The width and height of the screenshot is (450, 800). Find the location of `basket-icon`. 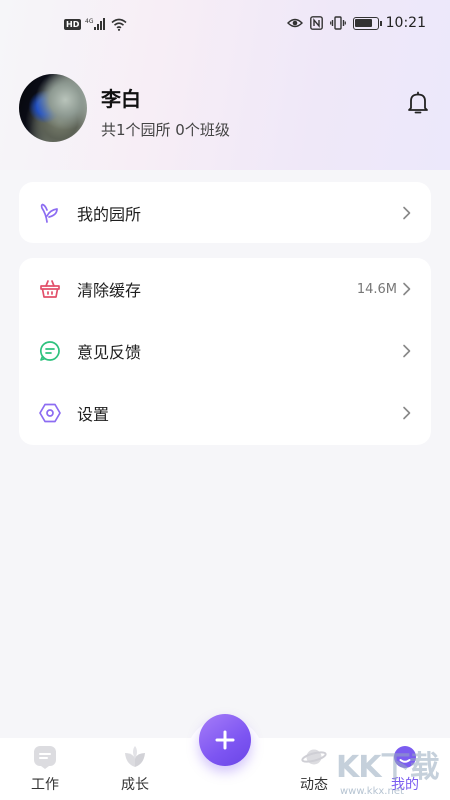

basket-icon is located at coordinates (50, 289).